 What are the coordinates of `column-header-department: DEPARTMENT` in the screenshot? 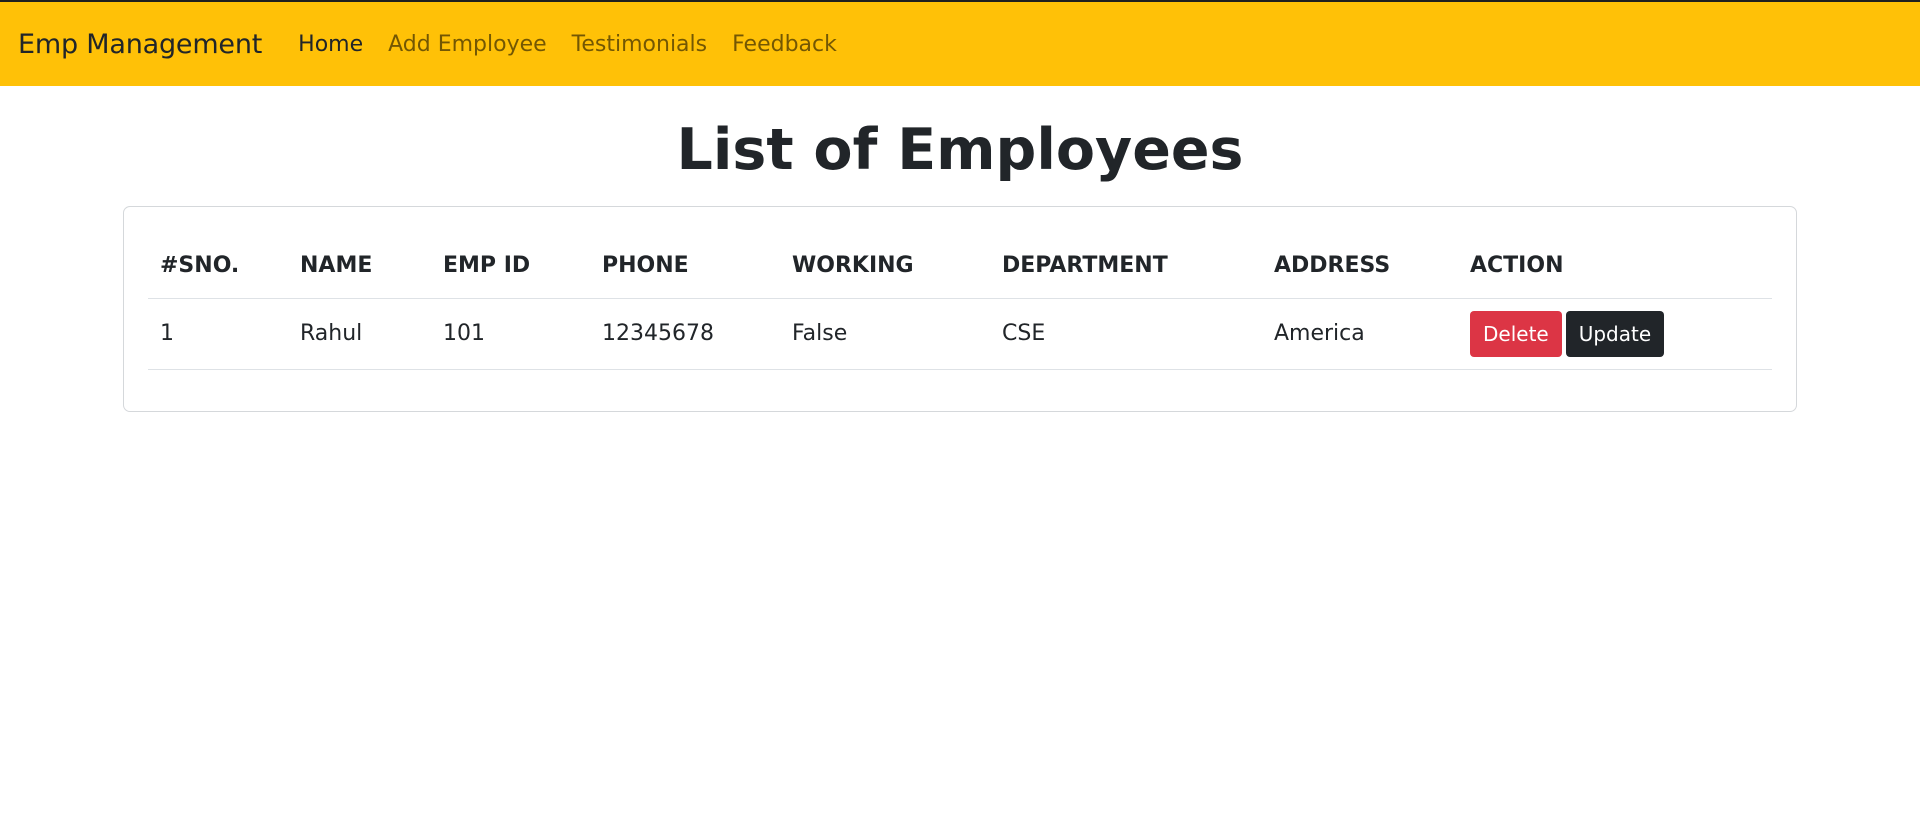 It's located at (1085, 265).